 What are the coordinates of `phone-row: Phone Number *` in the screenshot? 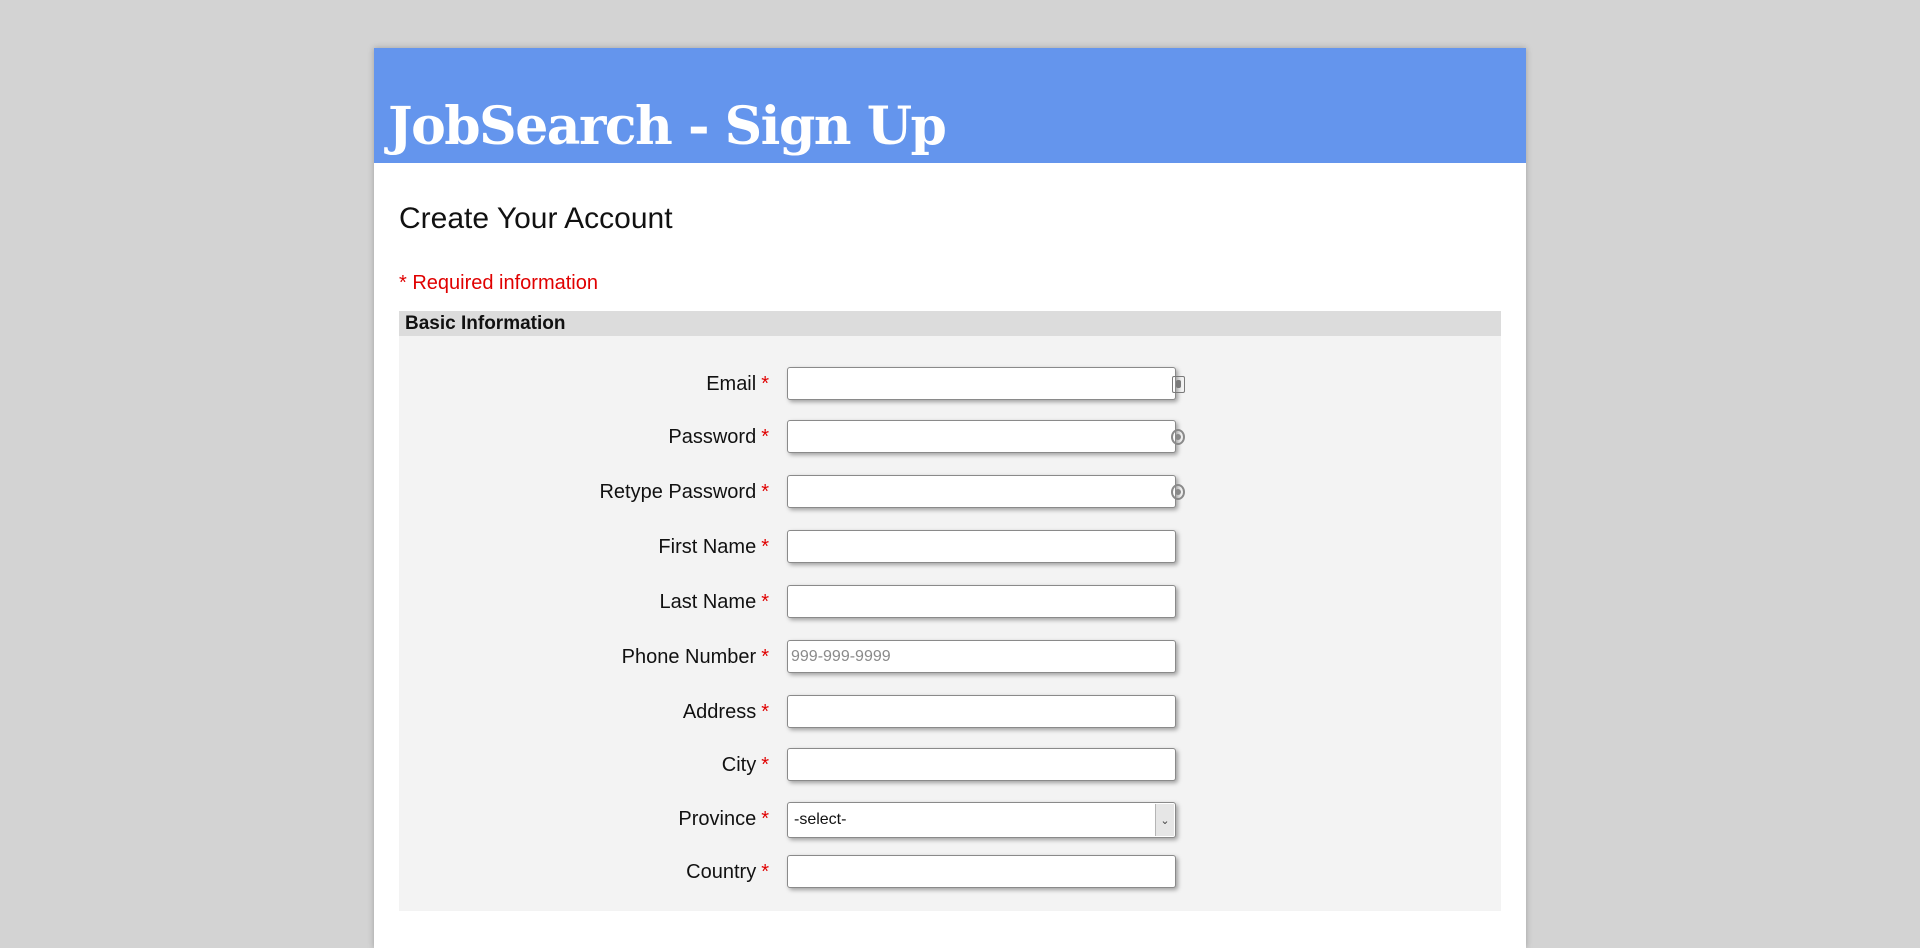 It's located at (950, 657).